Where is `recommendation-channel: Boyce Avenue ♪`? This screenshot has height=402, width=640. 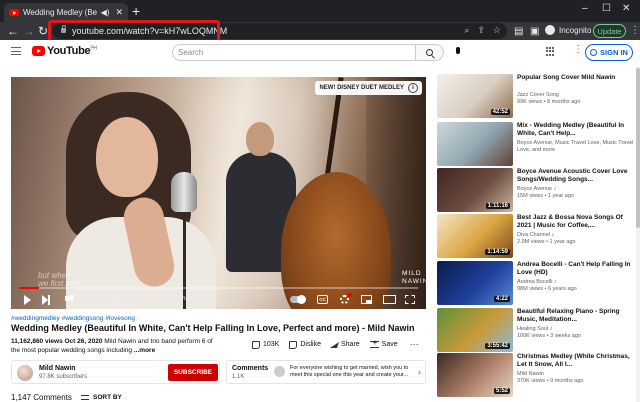 recommendation-channel: Boyce Avenue ♪ is located at coordinates (576, 189).